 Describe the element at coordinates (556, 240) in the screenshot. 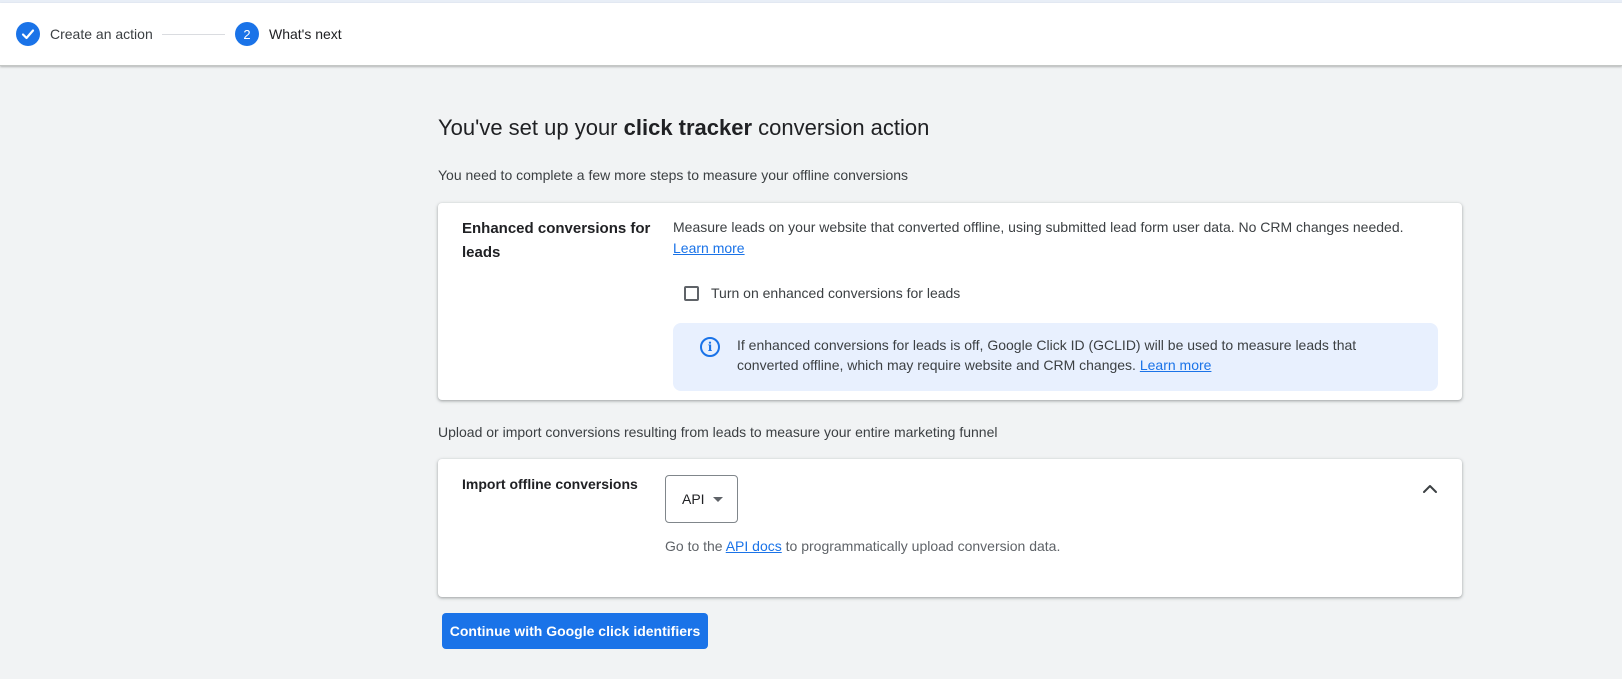

I see `enhanced-conversions-title: Enhanced conversions for leads` at that location.